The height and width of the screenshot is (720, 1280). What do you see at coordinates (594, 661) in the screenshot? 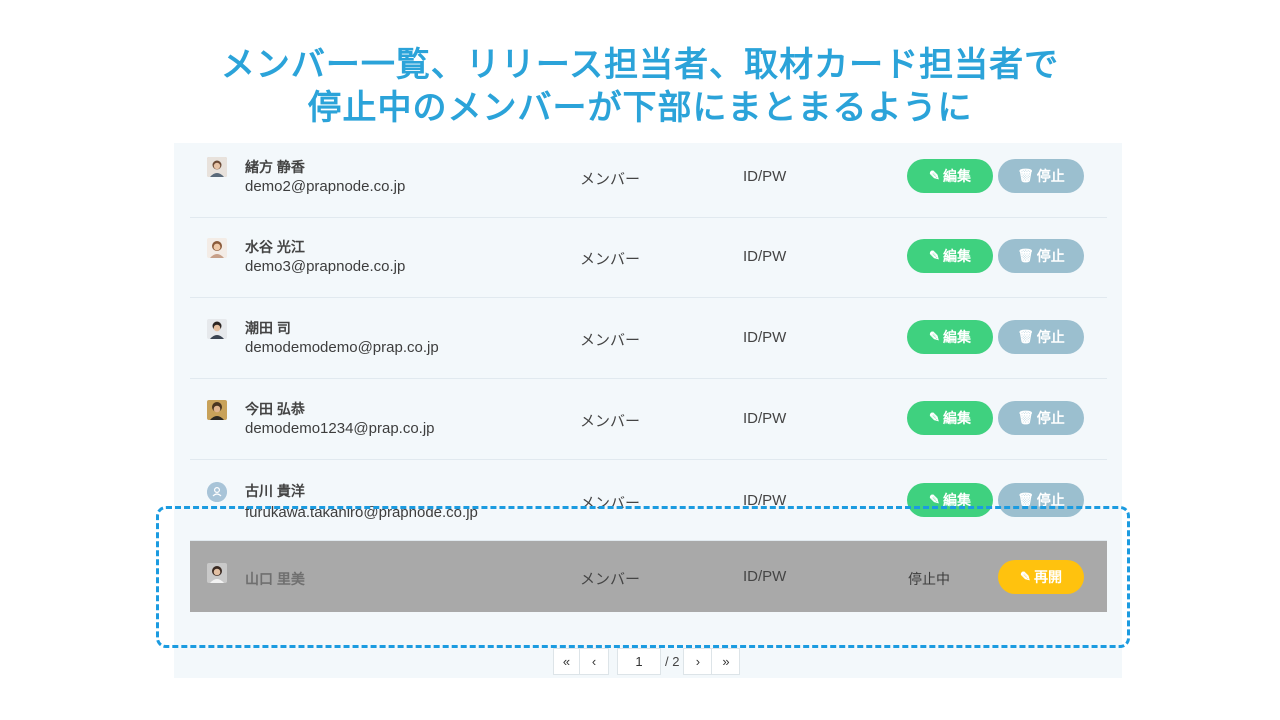
I see `prev-page-button: ‹` at bounding box center [594, 661].